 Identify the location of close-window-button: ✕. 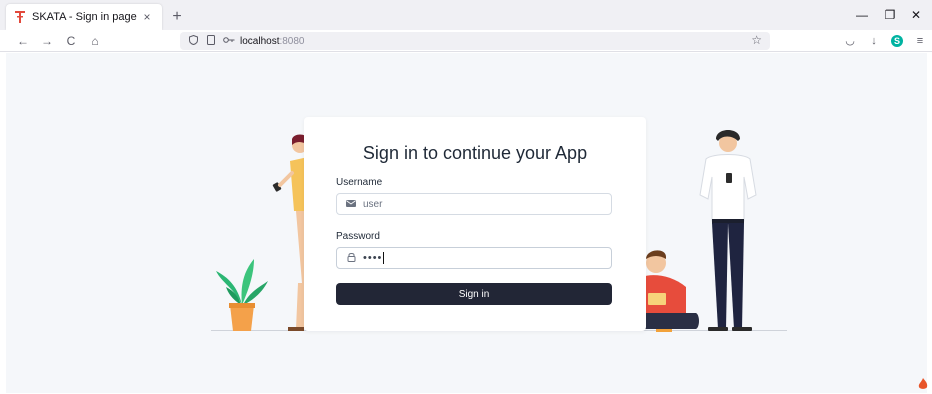
(916, 15).